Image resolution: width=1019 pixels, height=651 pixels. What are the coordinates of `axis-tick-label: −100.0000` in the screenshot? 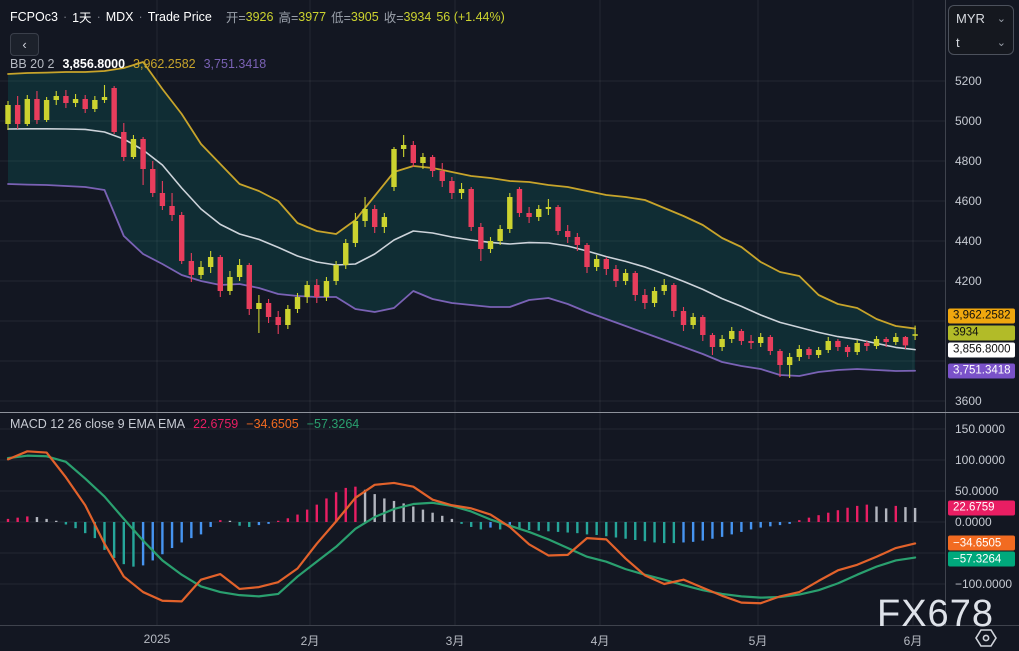 It's located at (984, 584).